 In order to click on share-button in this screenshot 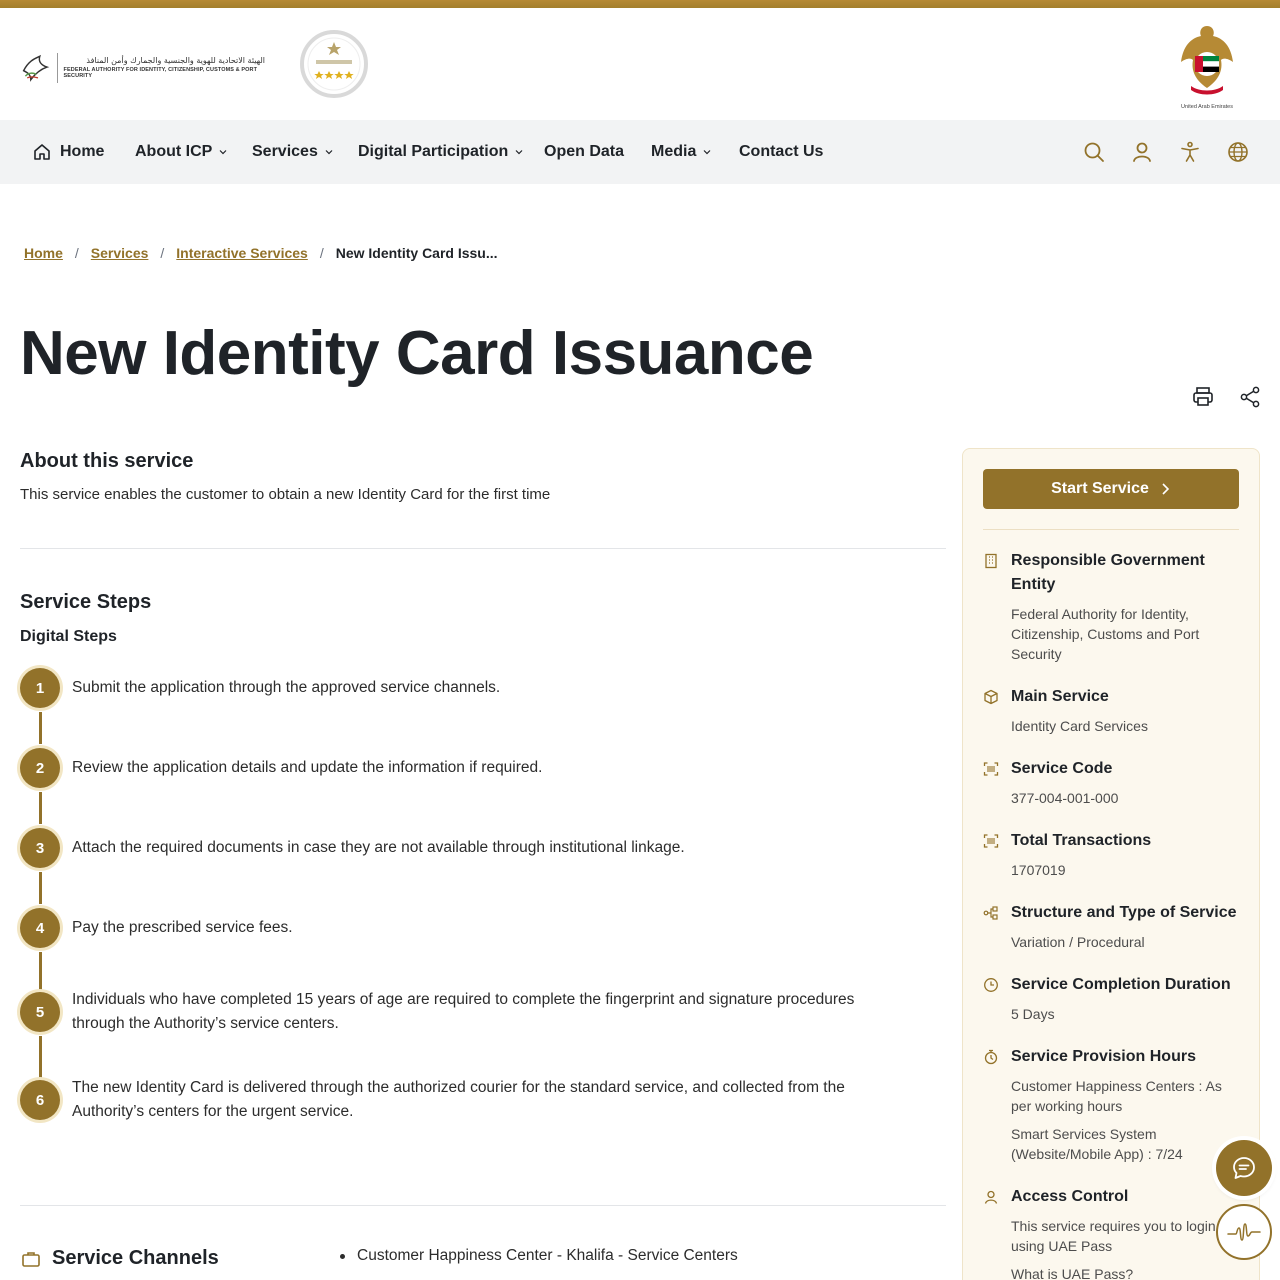, I will do `click(1250, 397)`.